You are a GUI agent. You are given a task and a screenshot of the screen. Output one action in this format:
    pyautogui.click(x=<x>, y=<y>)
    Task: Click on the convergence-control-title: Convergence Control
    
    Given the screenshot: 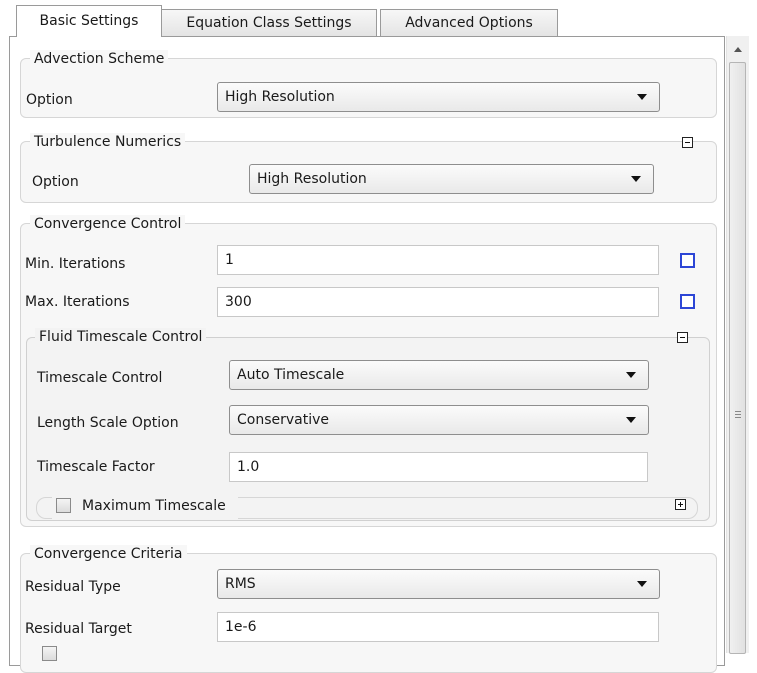 What is the action you would take?
    pyautogui.click(x=108, y=224)
    